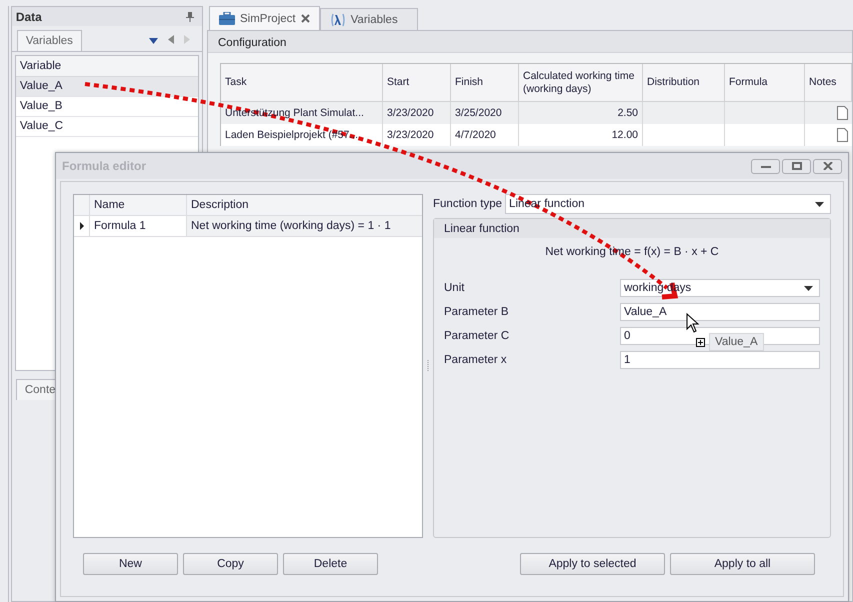  Describe the element at coordinates (107, 127) in the screenshot. I see `variable-row: Value_C` at that location.